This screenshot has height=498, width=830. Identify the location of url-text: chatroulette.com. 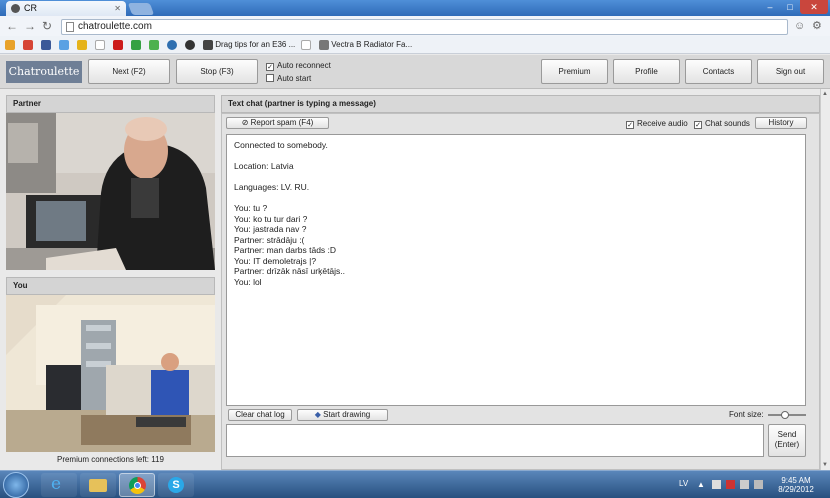
(115, 26).